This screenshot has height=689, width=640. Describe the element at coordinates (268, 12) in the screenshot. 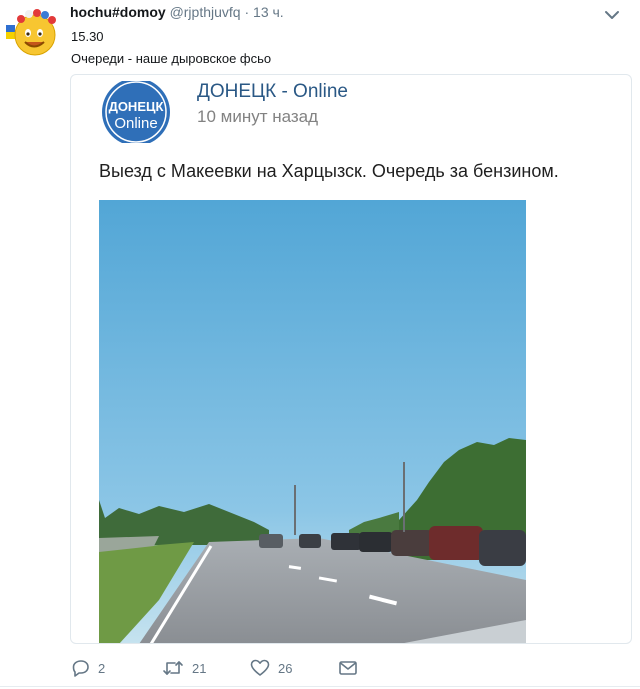

I see `tweet-timestamp: 13 ч.` at that location.